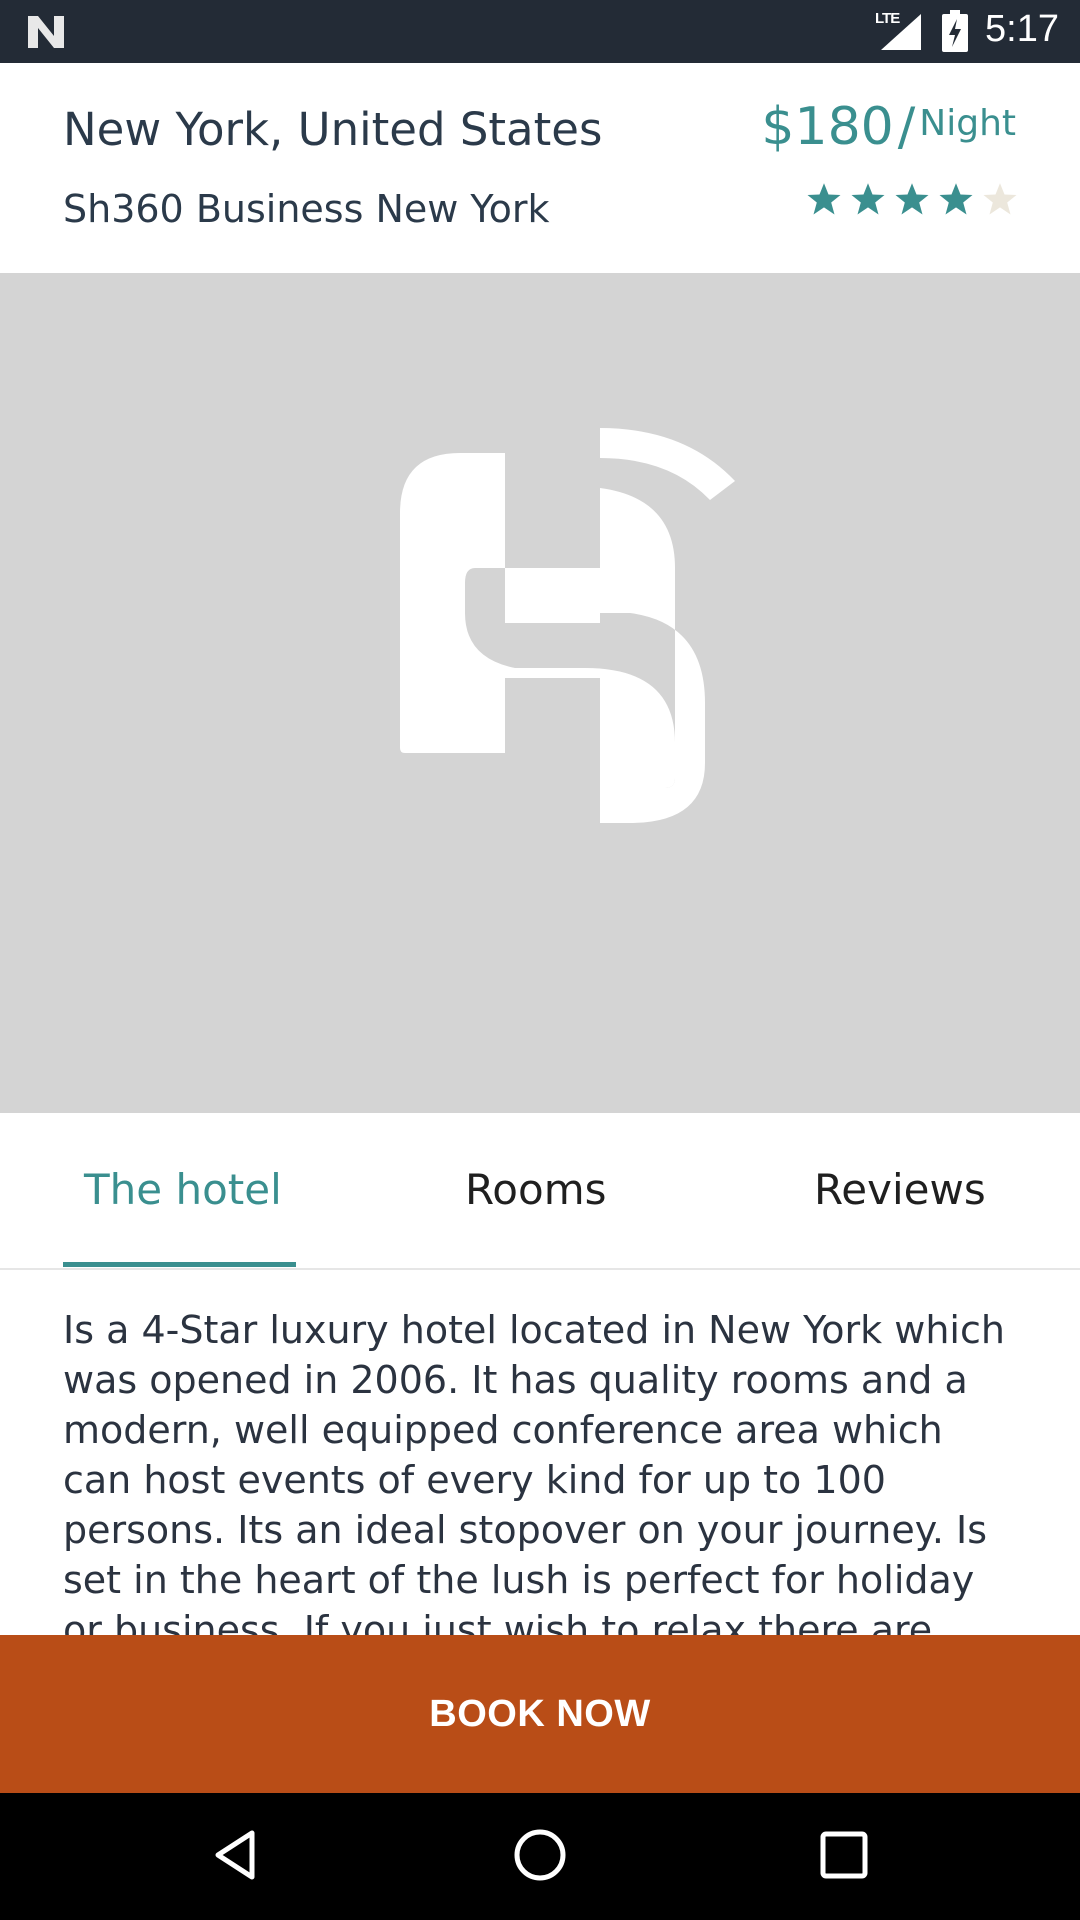 This screenshot has width=1080, height=1920. What do you see at coordinates (535, 1189) in the screenshot?
I see `tab-rooms: Rooms` at bounding box center [535, 1189].